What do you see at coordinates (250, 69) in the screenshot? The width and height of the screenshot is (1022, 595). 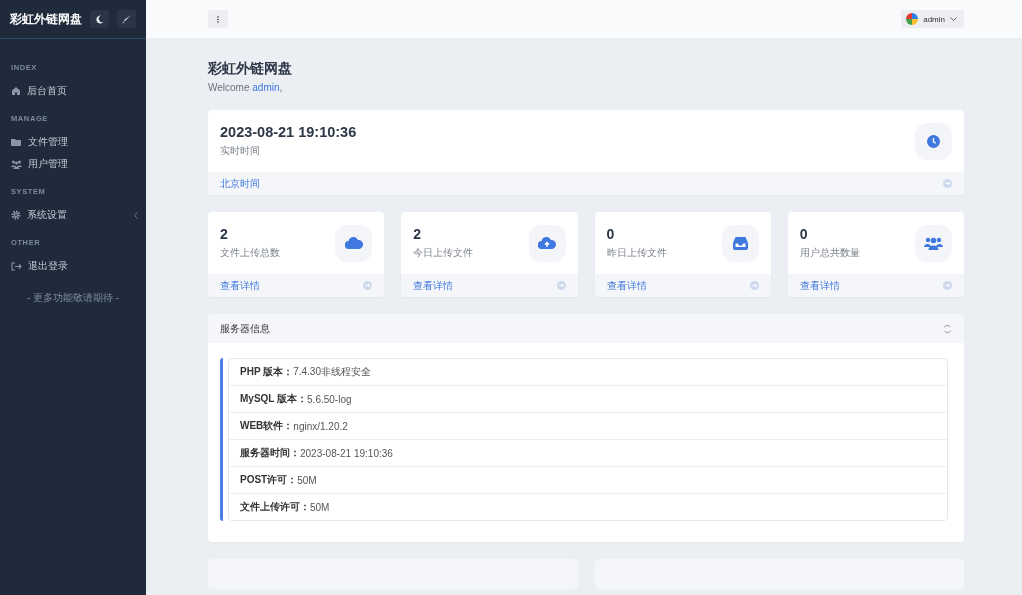 I see `page-title: 彩虹外链网盘` at bounding box center [250, 69].